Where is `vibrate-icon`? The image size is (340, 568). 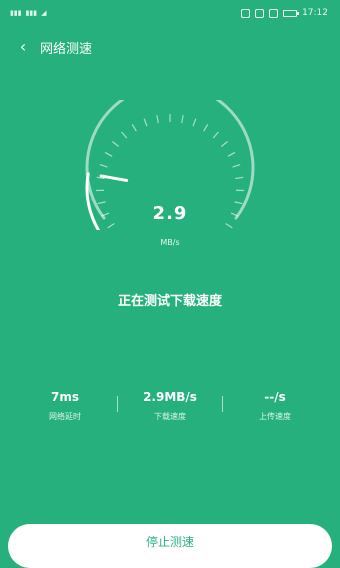
vibrate-icon is located at coordinates (273, 13).